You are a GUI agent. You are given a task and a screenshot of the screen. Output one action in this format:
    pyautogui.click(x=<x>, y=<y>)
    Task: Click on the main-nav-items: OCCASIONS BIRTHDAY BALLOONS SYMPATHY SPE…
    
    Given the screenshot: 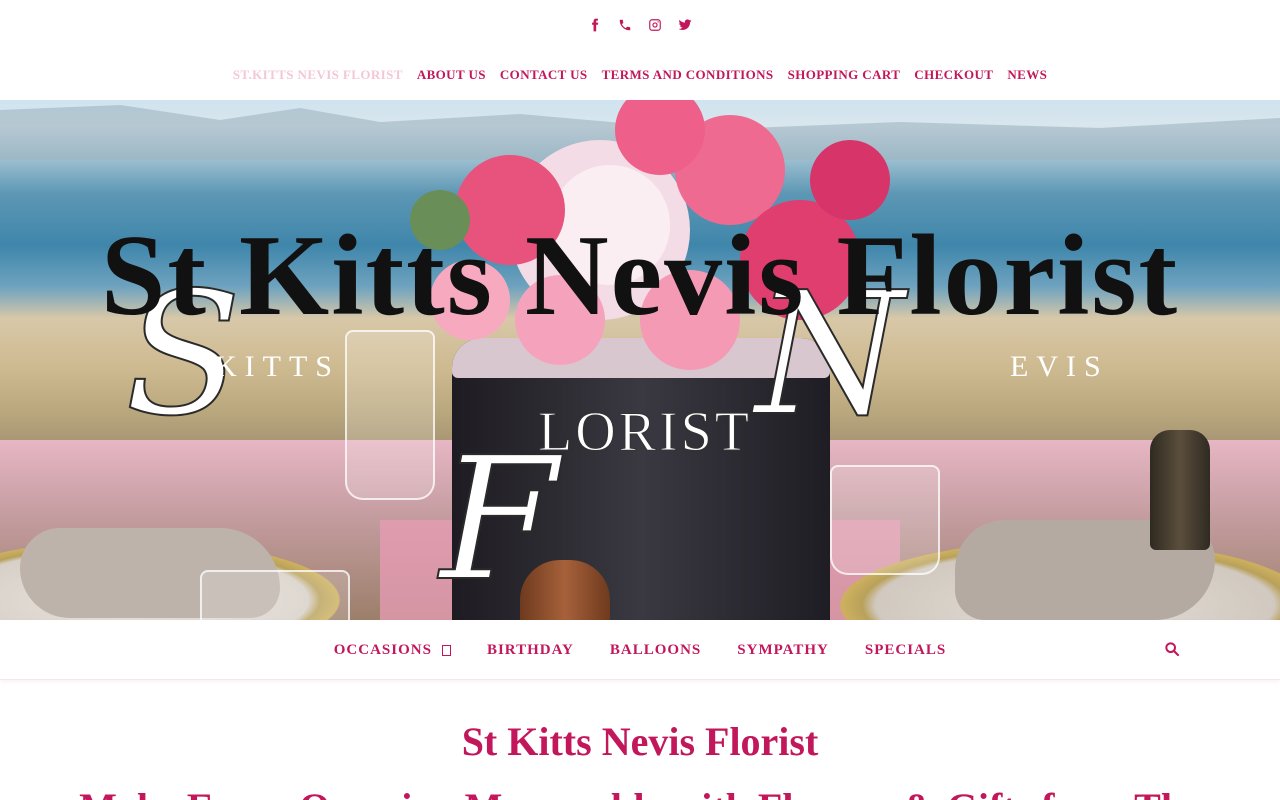 What is the action you would take?
    pyautogui.click(x=640, y=650)
    